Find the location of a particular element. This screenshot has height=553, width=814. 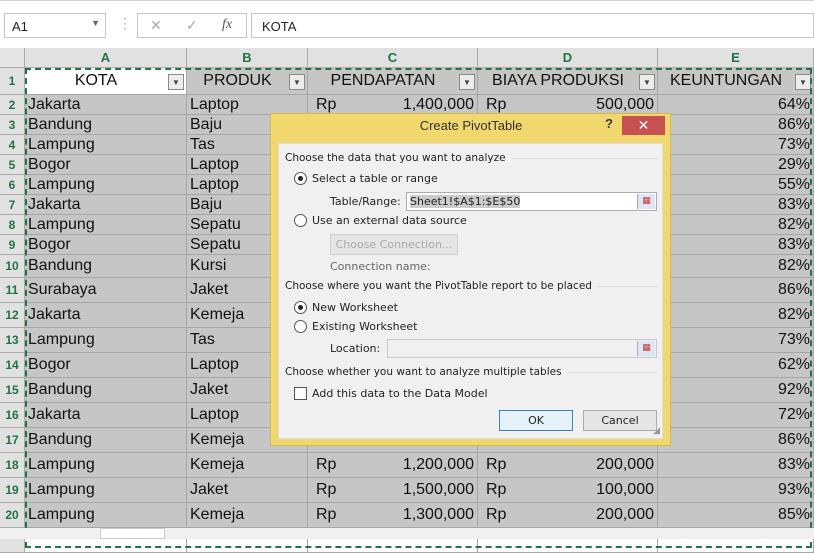

resize-grip-icon: ◢ is located at coordinates (656, 431).